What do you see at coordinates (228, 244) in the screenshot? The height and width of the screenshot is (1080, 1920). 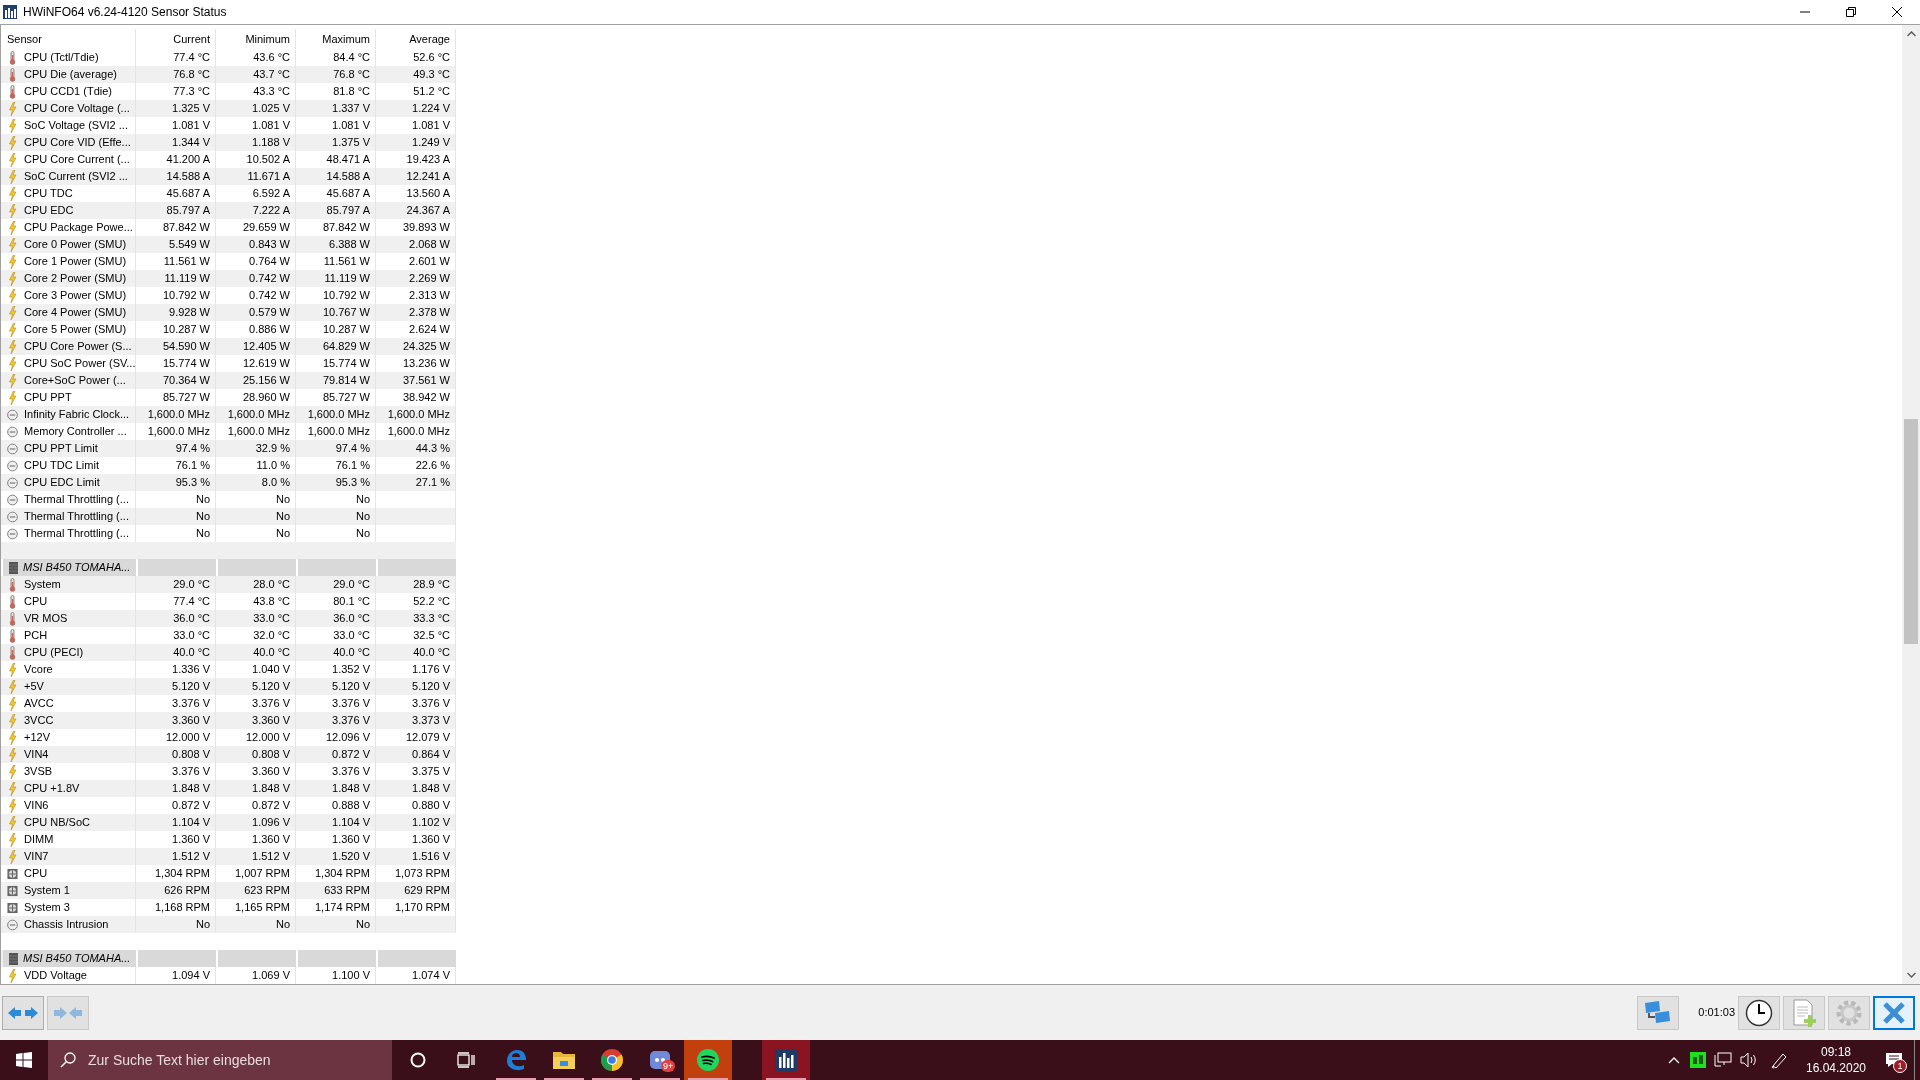 I see `table-row: Core 0 Power (SMU) 5.549 W 0.843 W 6.388 W 2.068 W` at bounding box center [228, 244].